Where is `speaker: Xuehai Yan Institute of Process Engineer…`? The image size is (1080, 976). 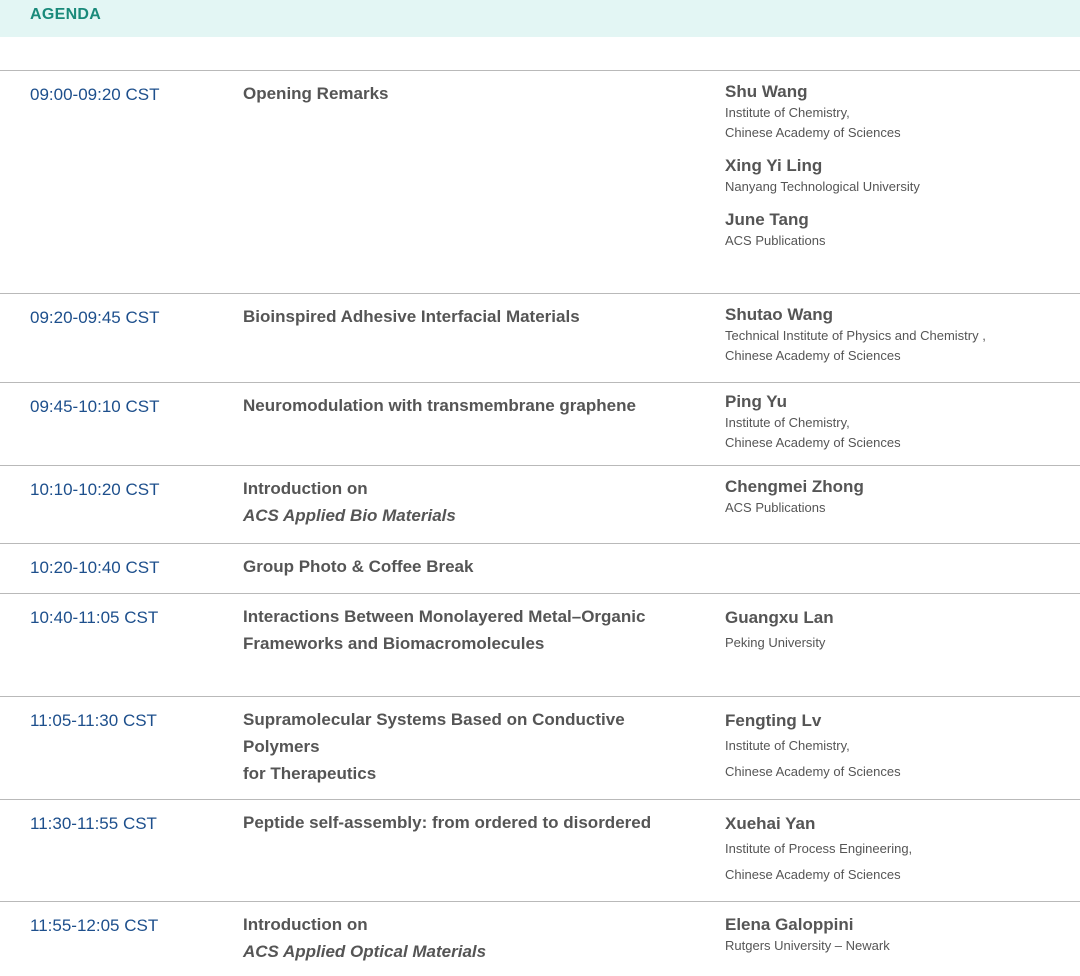 speaker: Xuehai Yan Institute of Process Engineer… is located at coordinates (895, 850).